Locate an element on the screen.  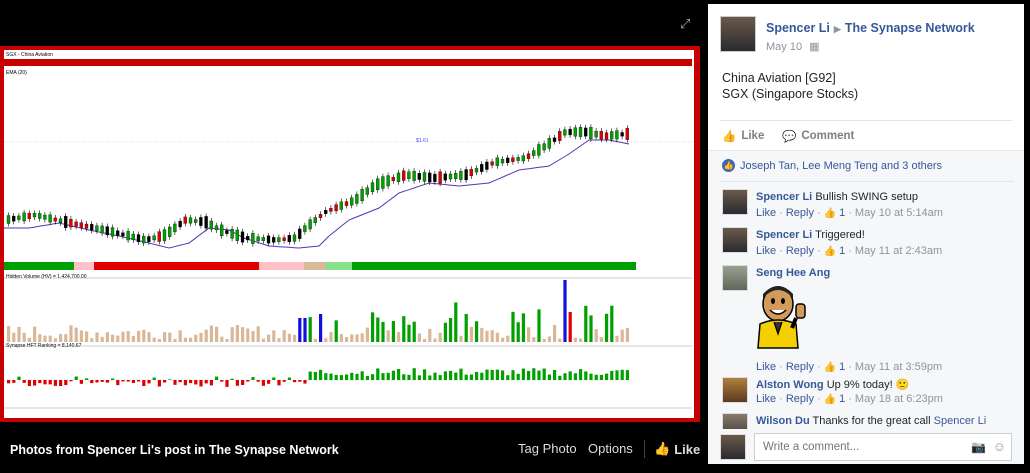
comment-time: May 11 at 2:43am is located at coordinates (898, 251).